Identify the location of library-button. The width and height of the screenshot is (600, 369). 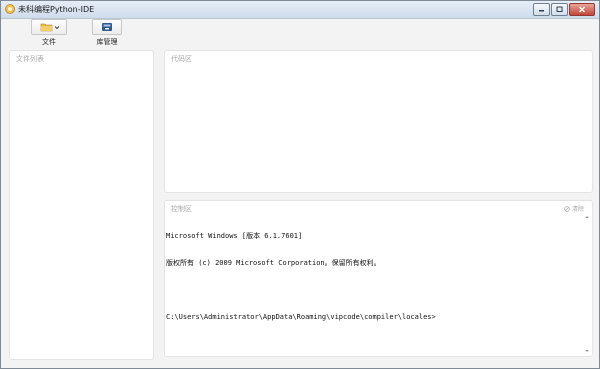
(107, 27).